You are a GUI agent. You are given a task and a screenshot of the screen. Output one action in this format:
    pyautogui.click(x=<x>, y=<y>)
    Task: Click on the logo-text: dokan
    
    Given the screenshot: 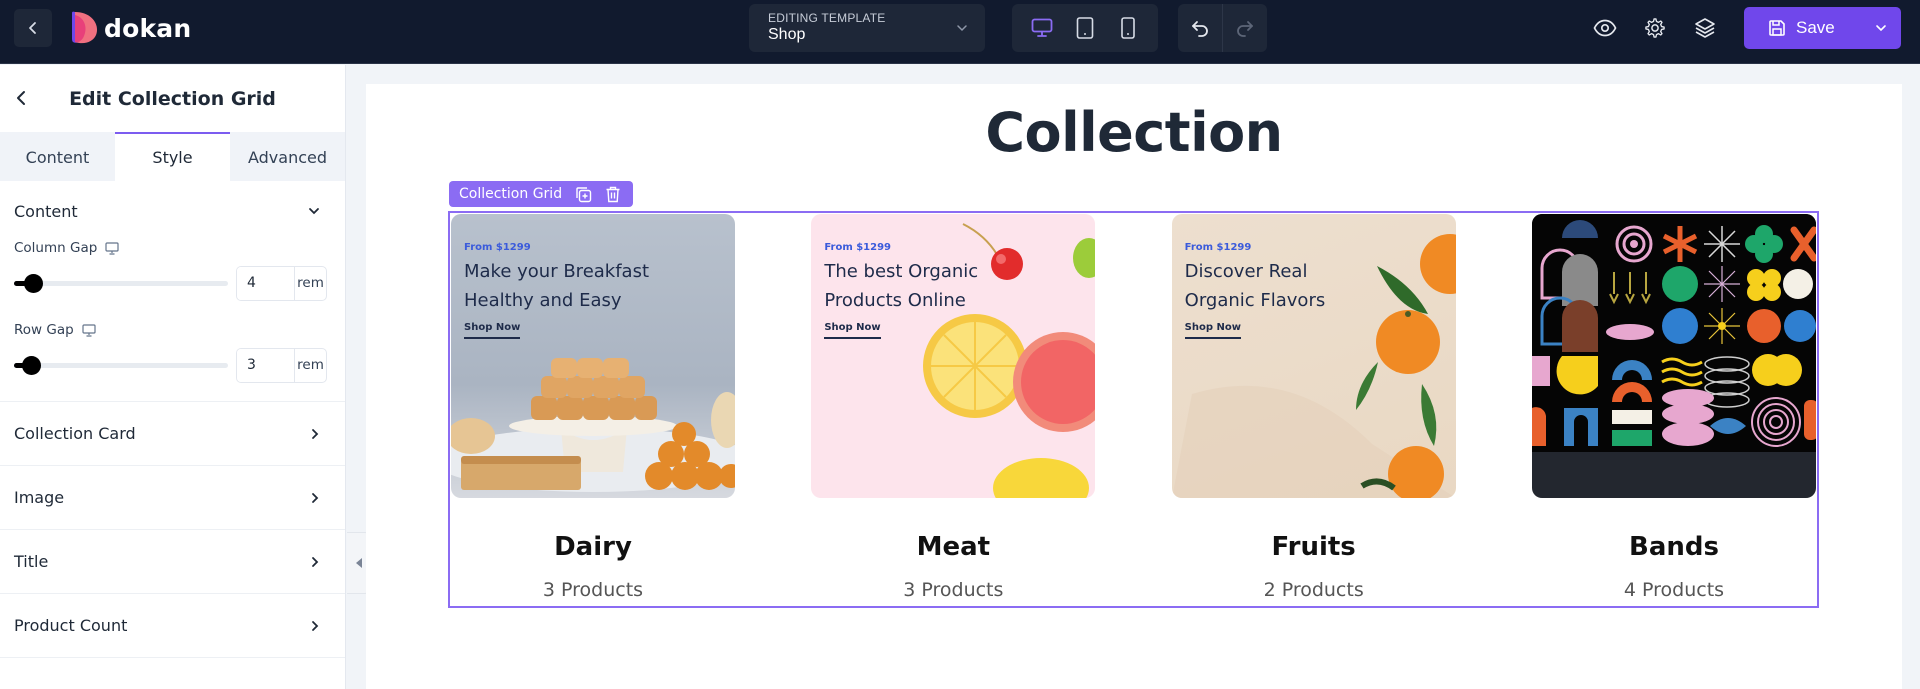 What is the action you would take?
    pyautogui.click(x=148, y=28)
    